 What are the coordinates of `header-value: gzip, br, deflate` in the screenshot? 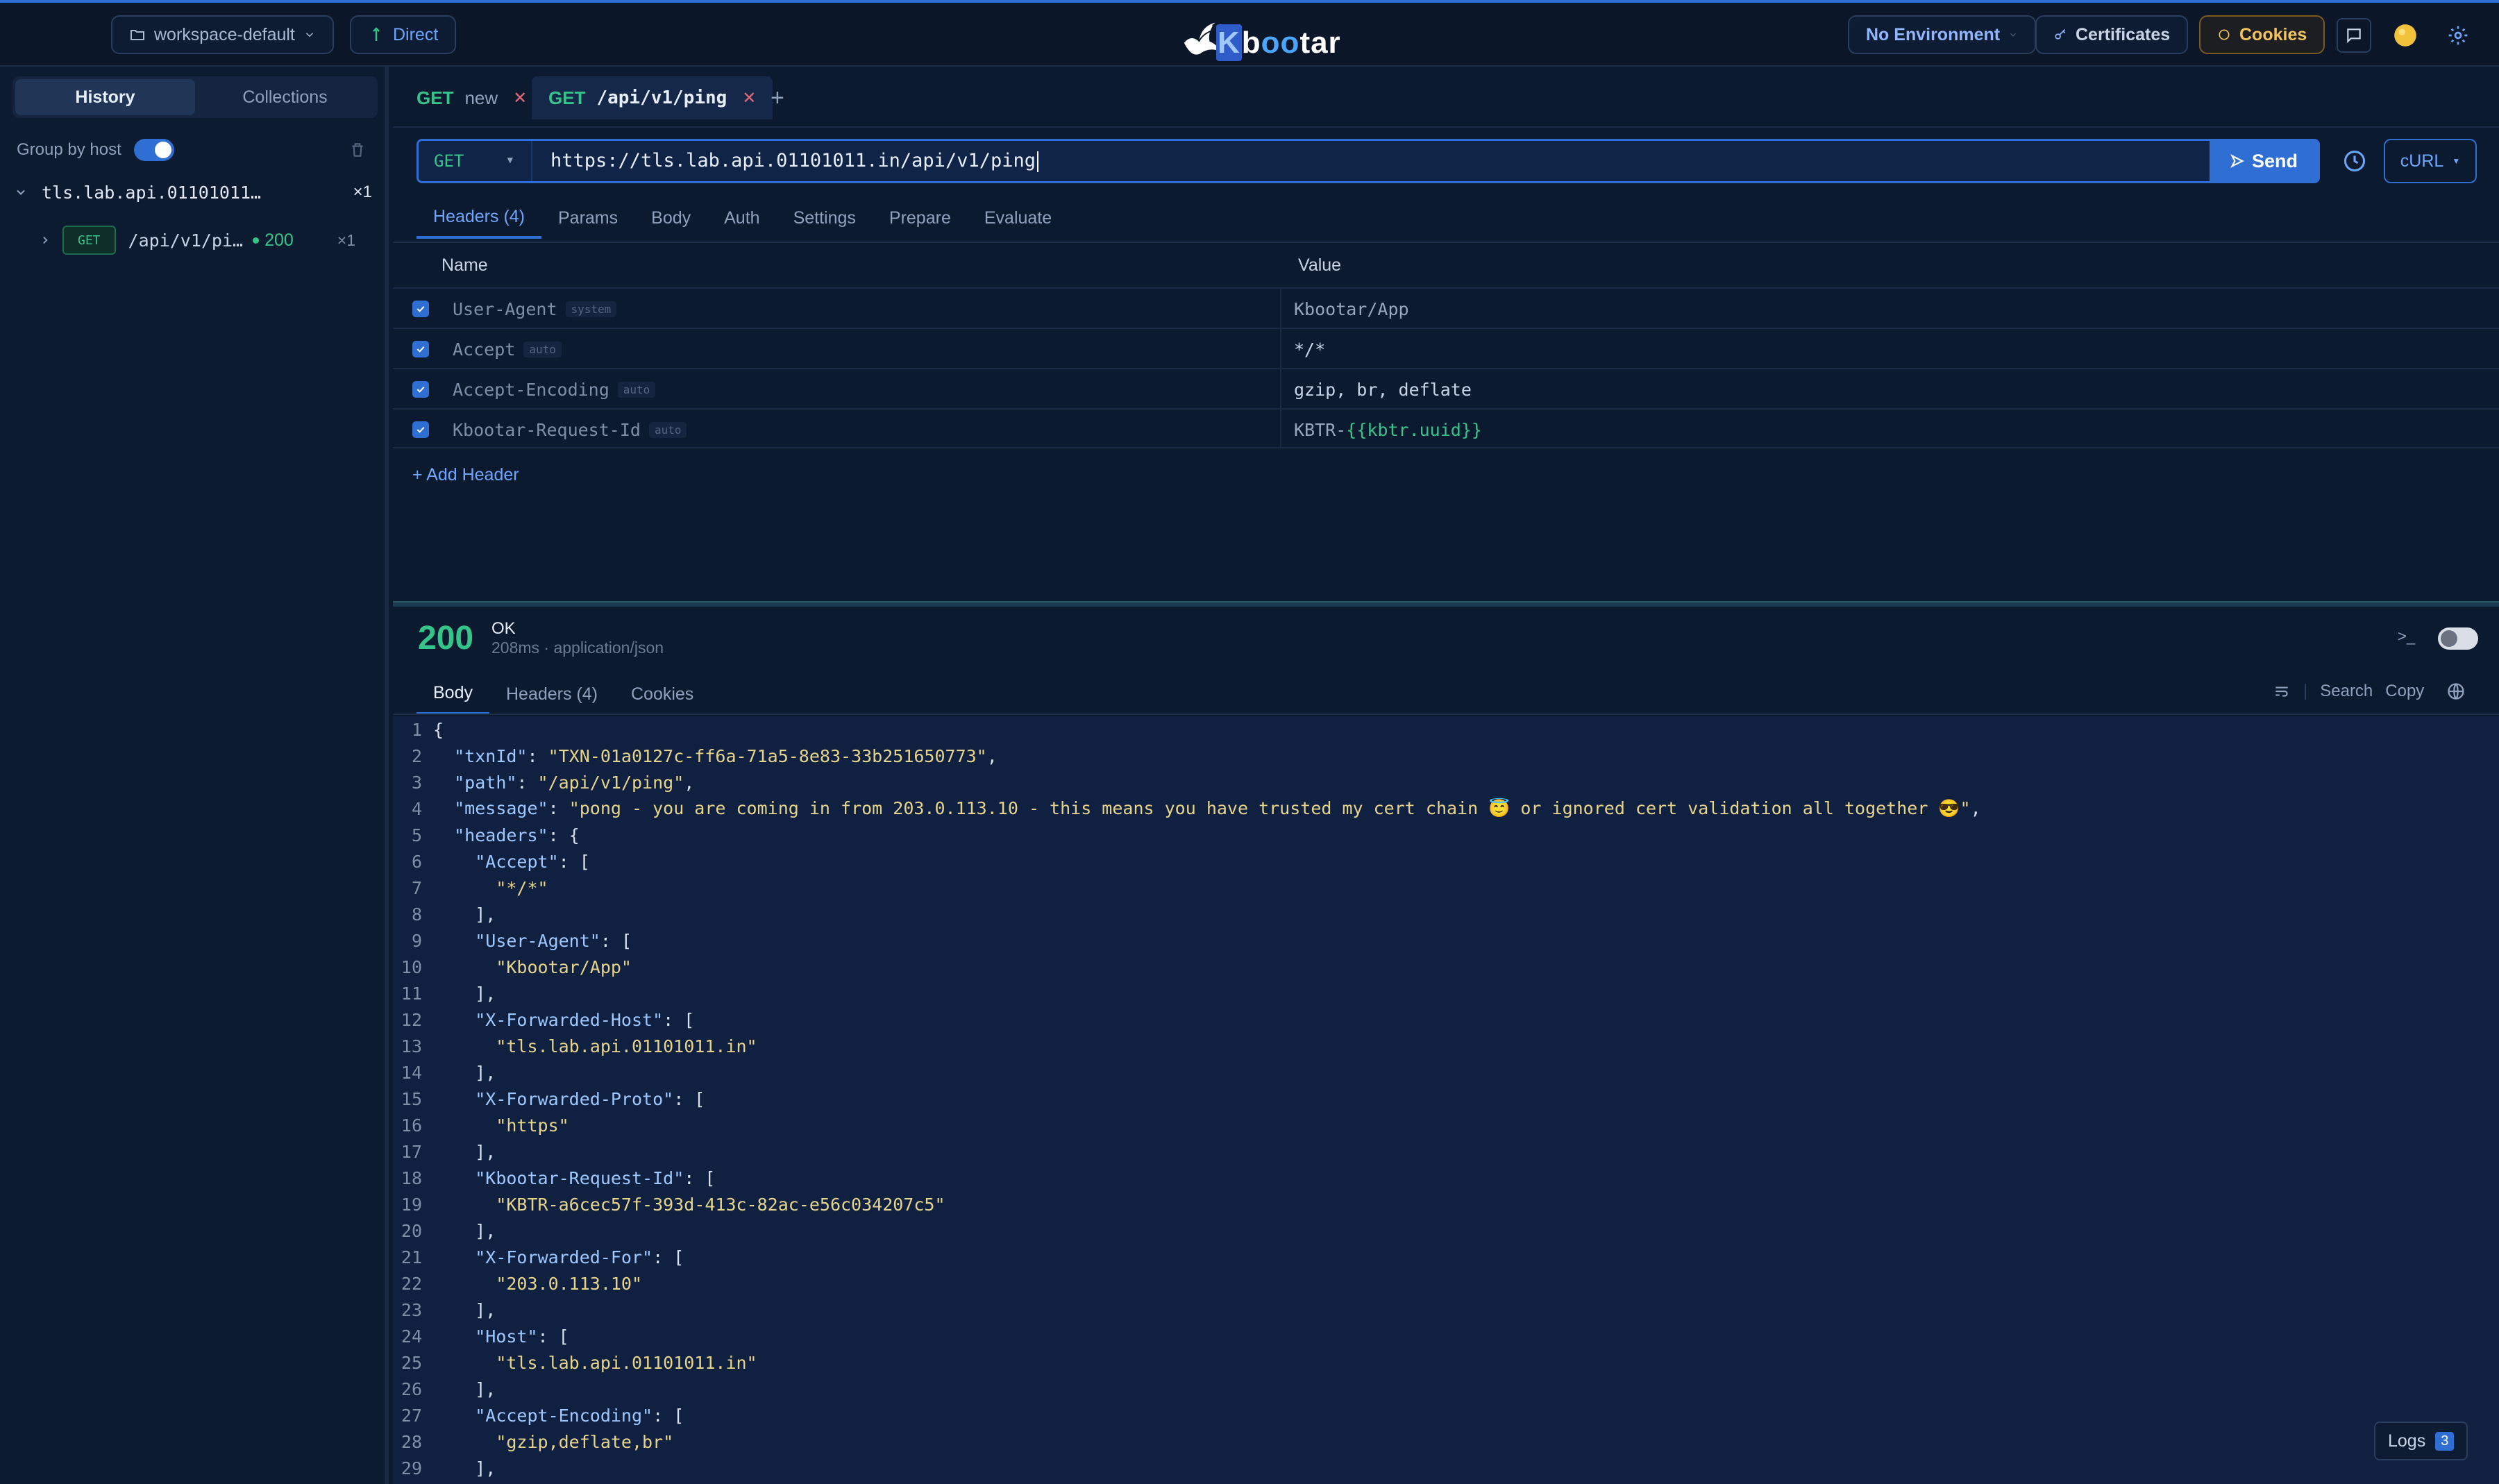 It's located at (1383, 389).